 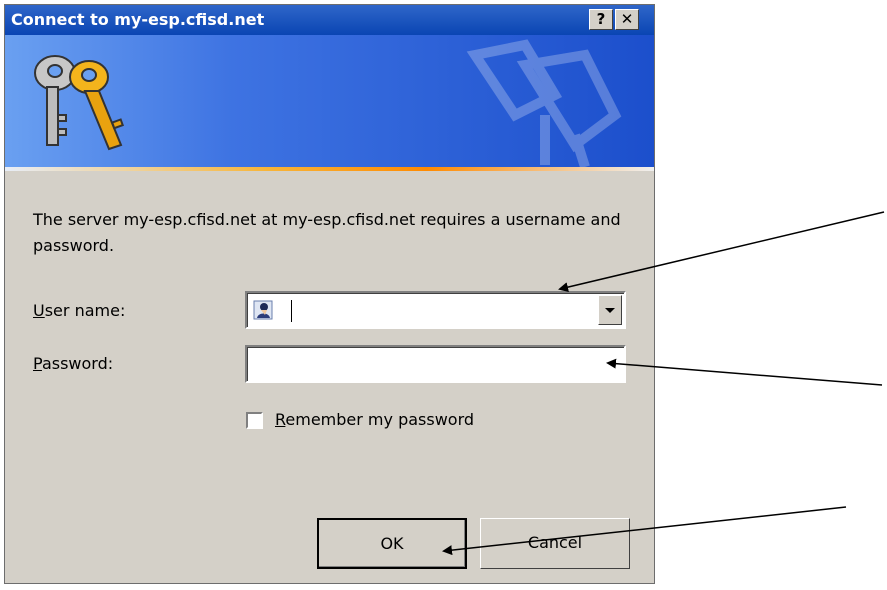 What do you see at coordinates (721, 252) in the screenshot?
I see `arrow-to-username` at bounding box center [721, 252].